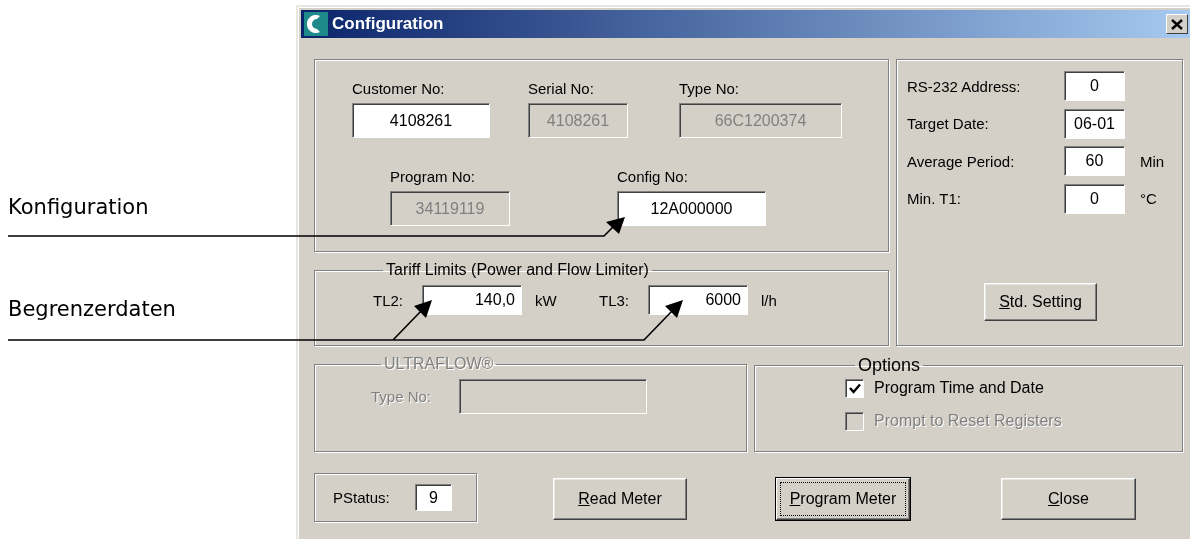  Describe the element at coordinates (362, 497) in the screenshot. I see `field-label: PStatus:` at that location.